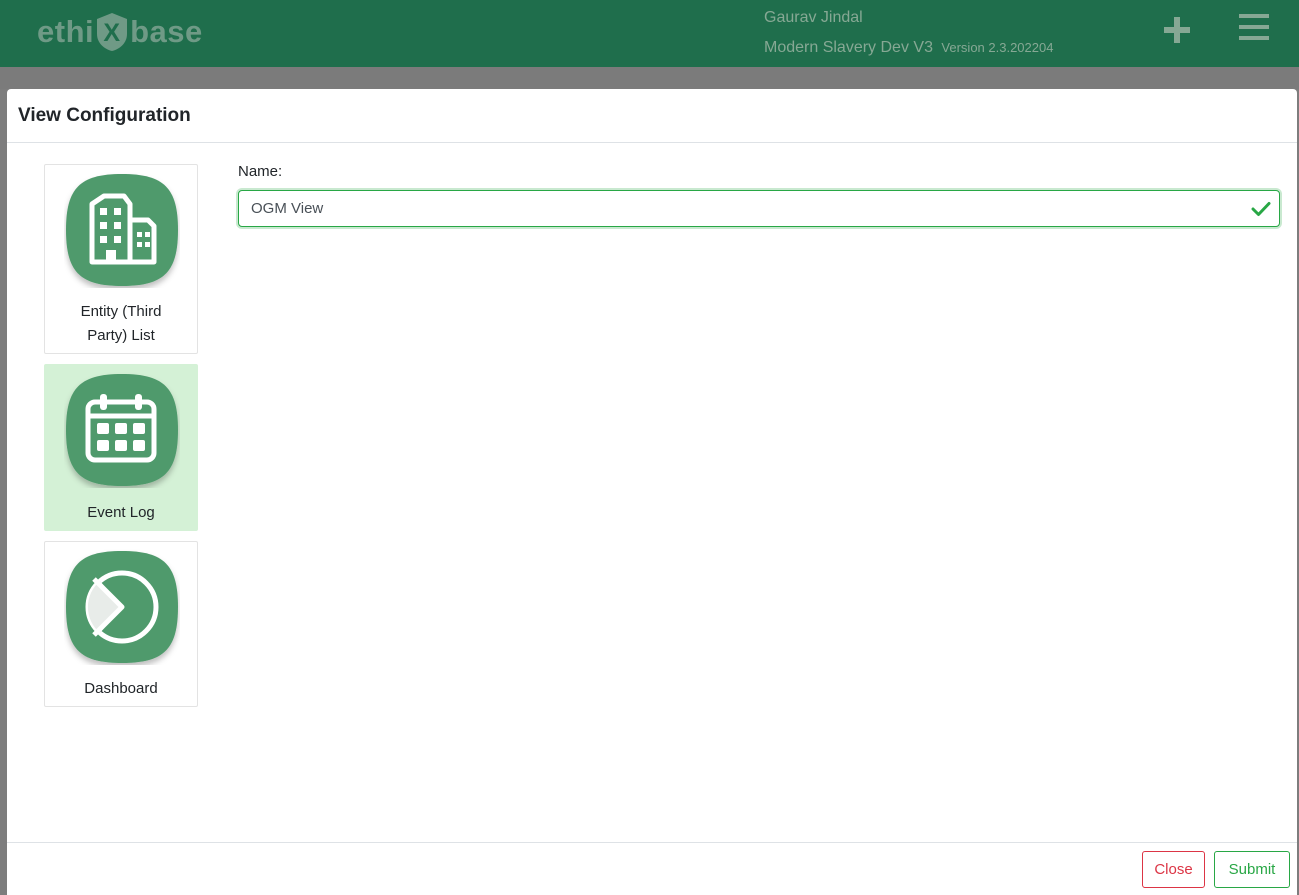 This screenshot has width=1299, height=895. I want to click on tile-label: Dashboard, so click(121, 688).